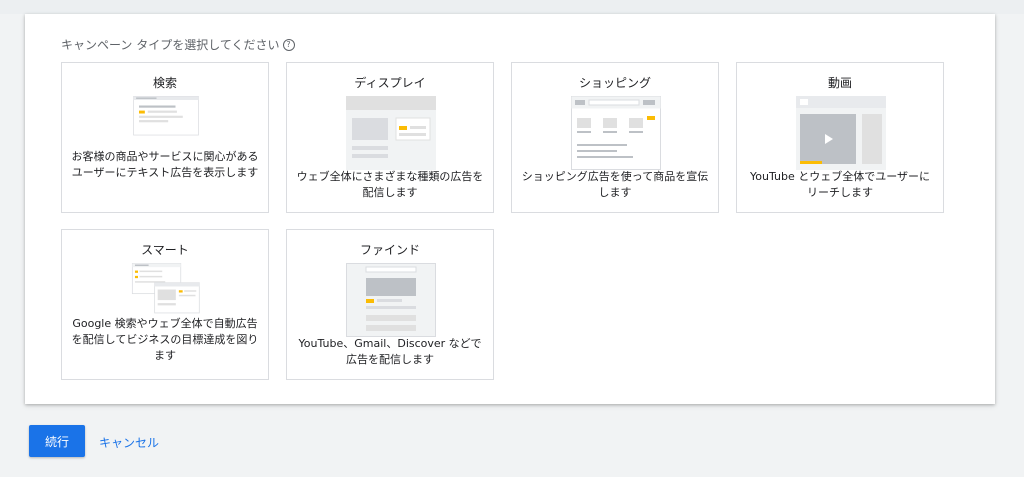 This screenshot has width=1024, height=477. I want to click on tile-title: ショッピング, so click(614, 83).